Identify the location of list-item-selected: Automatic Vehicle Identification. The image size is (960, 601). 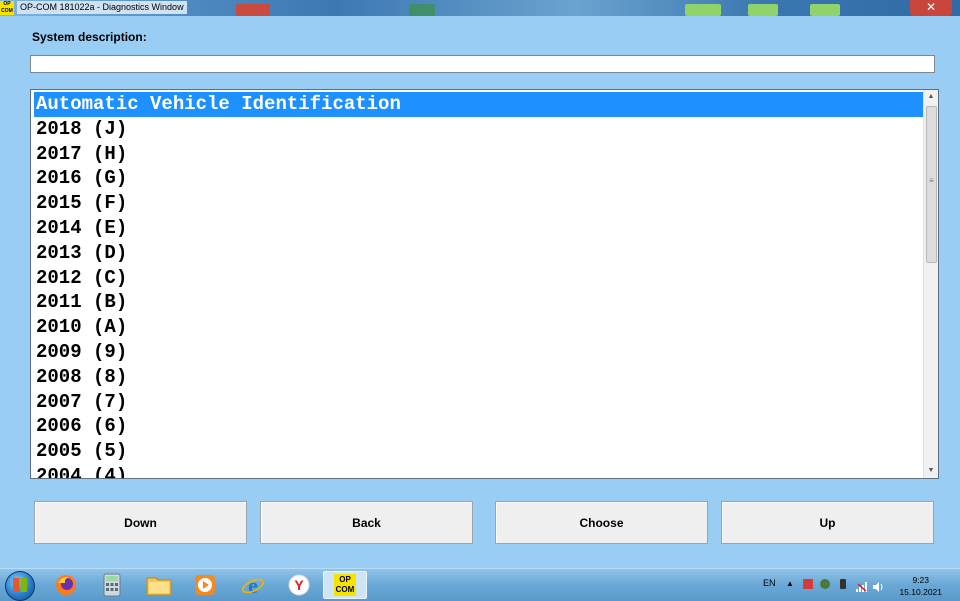
(479, 104).